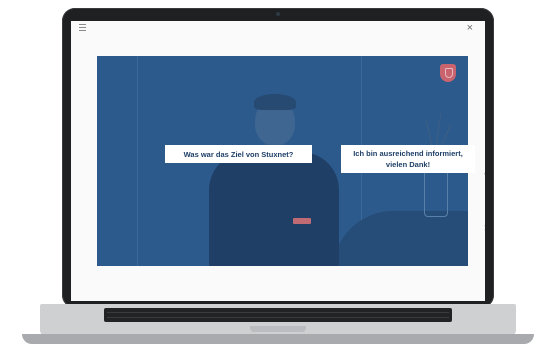 This screenshot has width=556, height=354. Describe the element at coordinates (470, 28) in the screenshot. I see `close-icon: ×` at that location.